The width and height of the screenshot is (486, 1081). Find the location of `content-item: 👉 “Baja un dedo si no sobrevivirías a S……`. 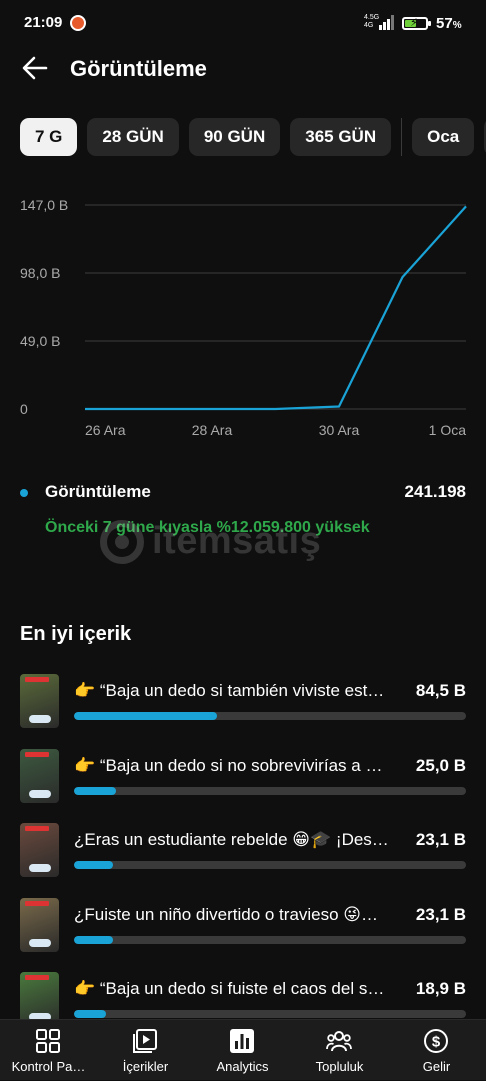

content-item: 👉 “Baja un dedo si no sobrevivirías a S…… is located at coordinates (243, 784).